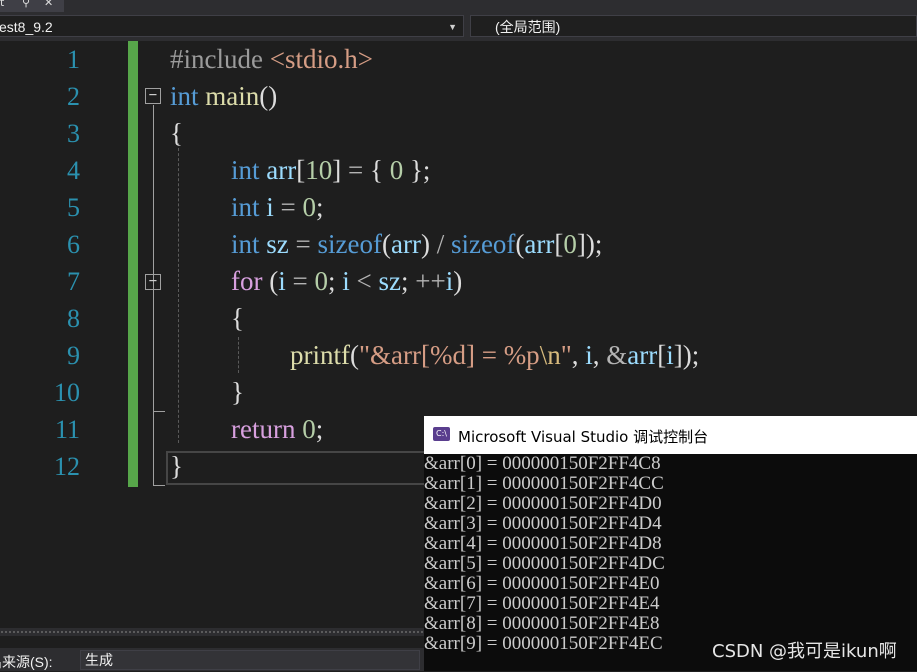 The width and height of the screenshot is (917, 672). What do you see at coordinates (48, 4) in the screenshot?
I see `close-icon: ✕` at bounding box center [48, 4].